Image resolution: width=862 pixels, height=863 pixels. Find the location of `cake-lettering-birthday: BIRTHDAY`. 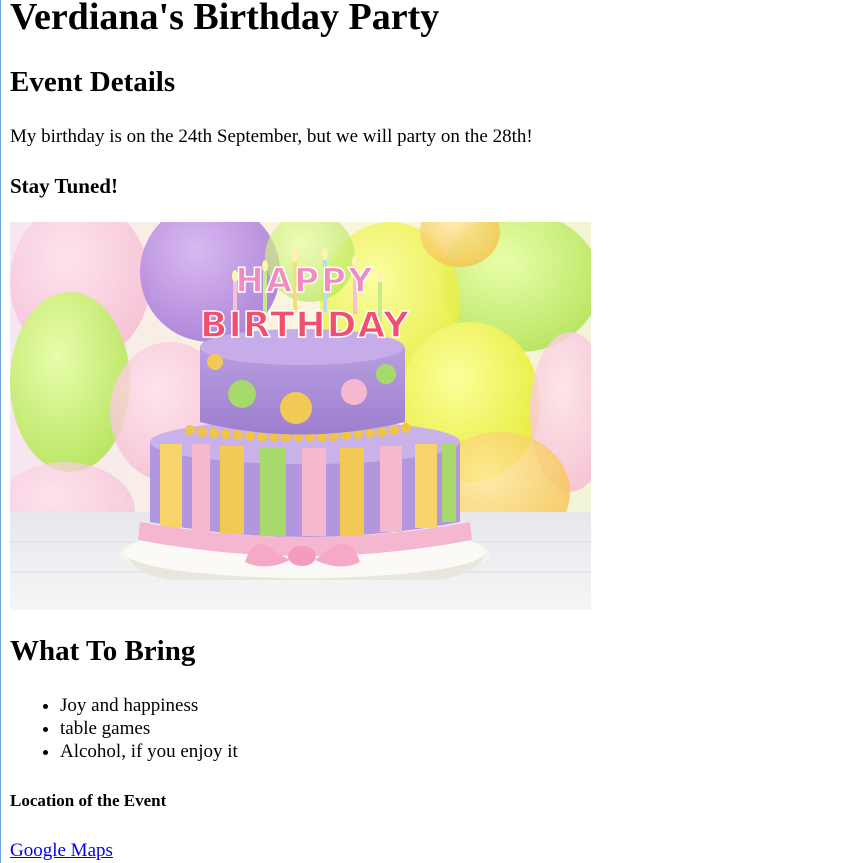

cake-lettering-birthday: BIRTHDAY is located at coordinates (305, 325).